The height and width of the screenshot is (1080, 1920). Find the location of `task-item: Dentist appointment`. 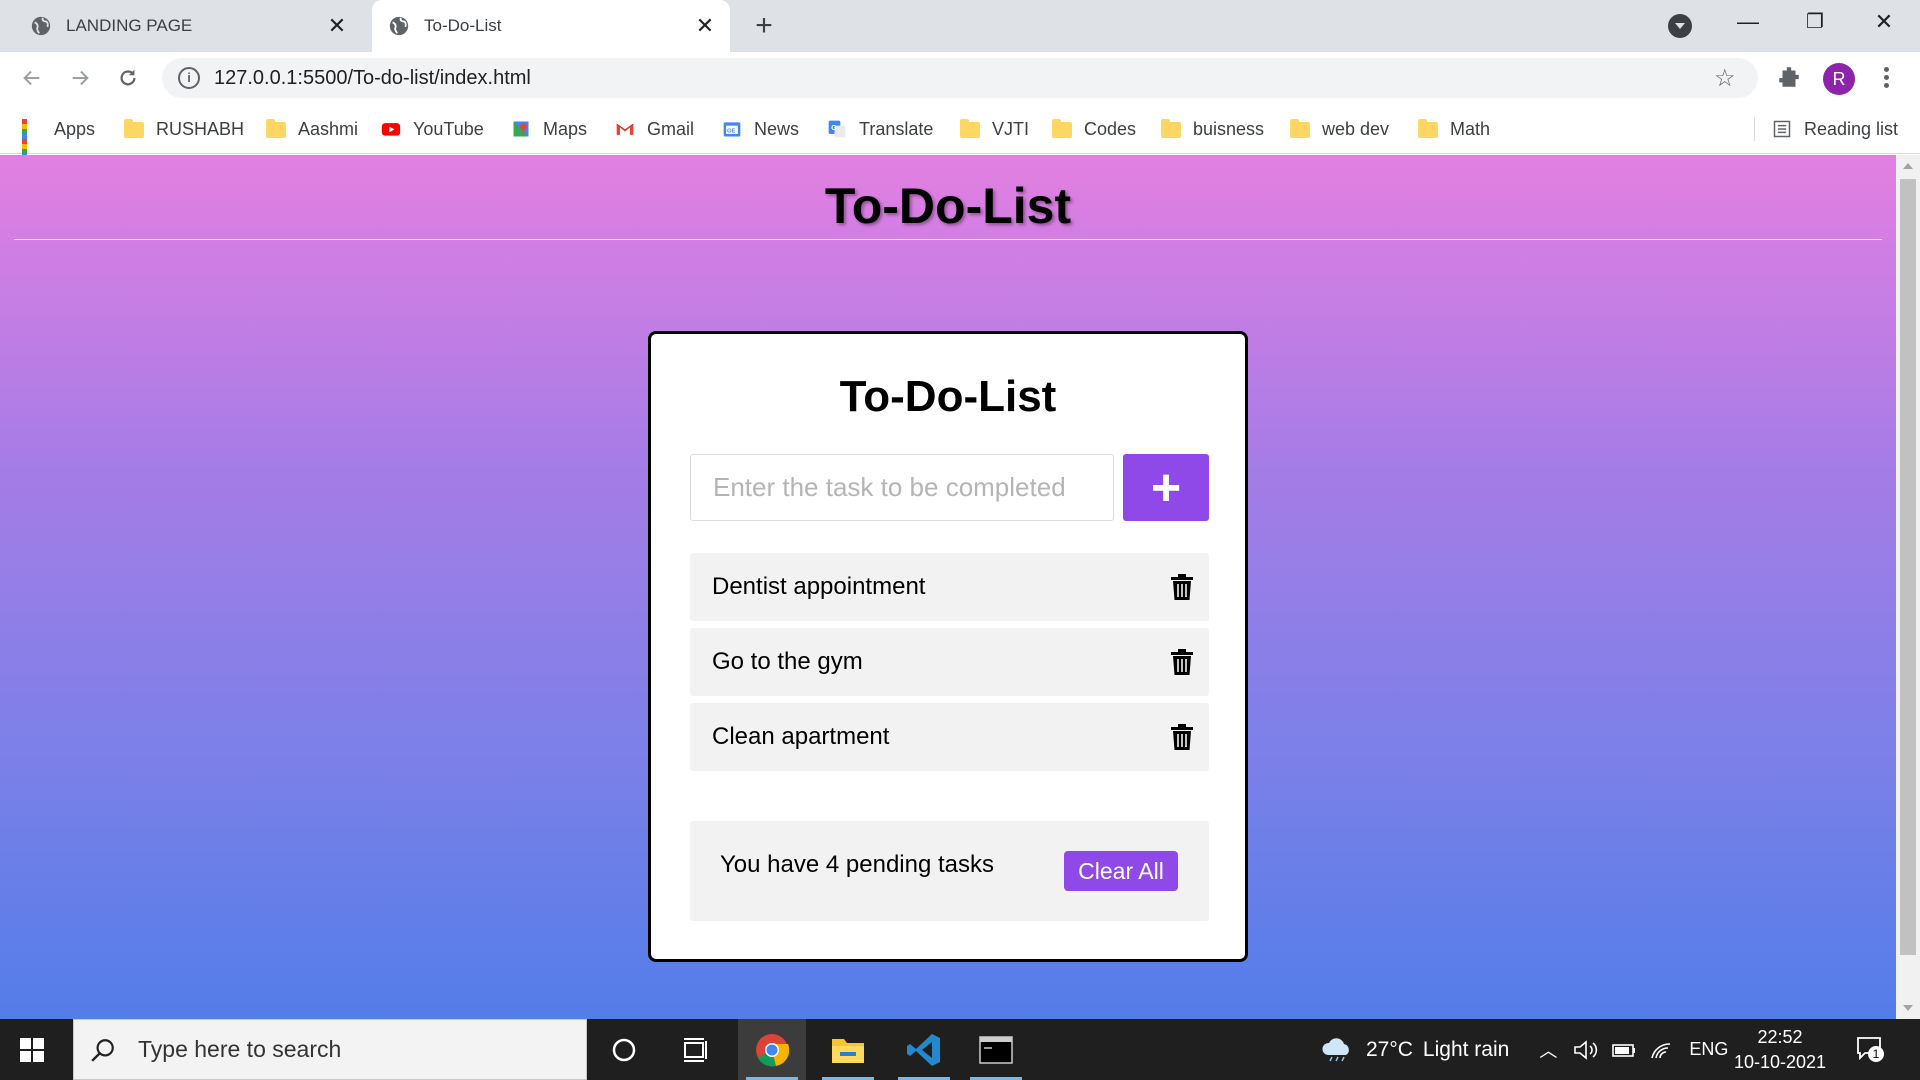

task-item: Dentist appointment is located at coordinates (949, 587).